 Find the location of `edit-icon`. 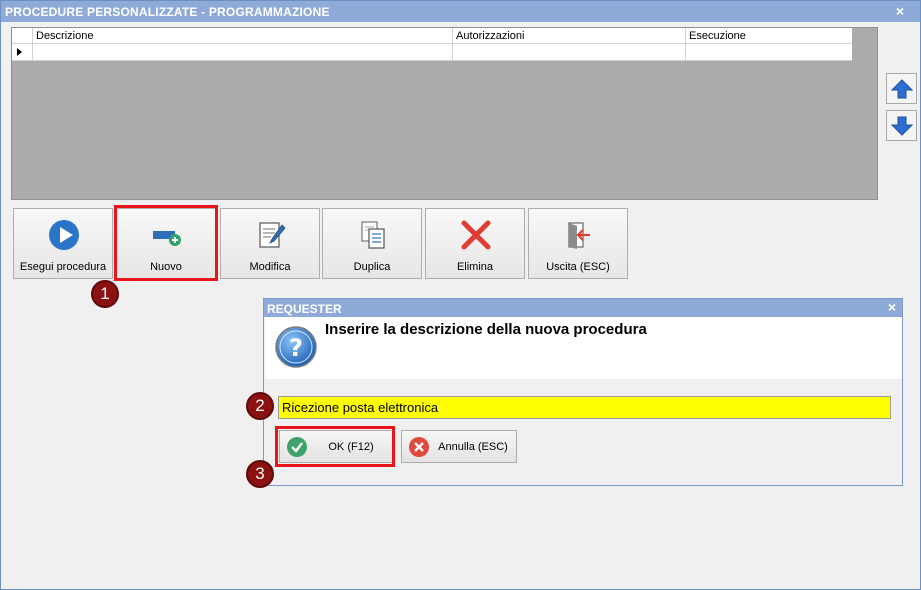

edit-icon is located at coordinates (272, 235).